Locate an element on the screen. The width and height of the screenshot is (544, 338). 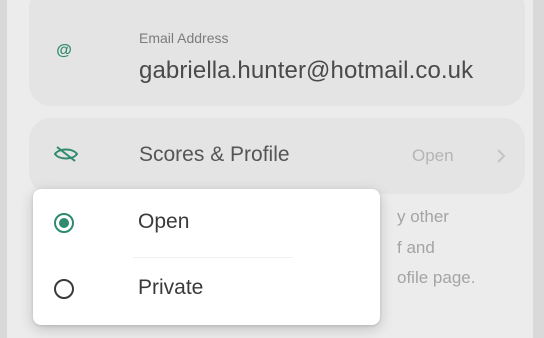
description-line-3: ofile page. is located at coordinates (436, 277).